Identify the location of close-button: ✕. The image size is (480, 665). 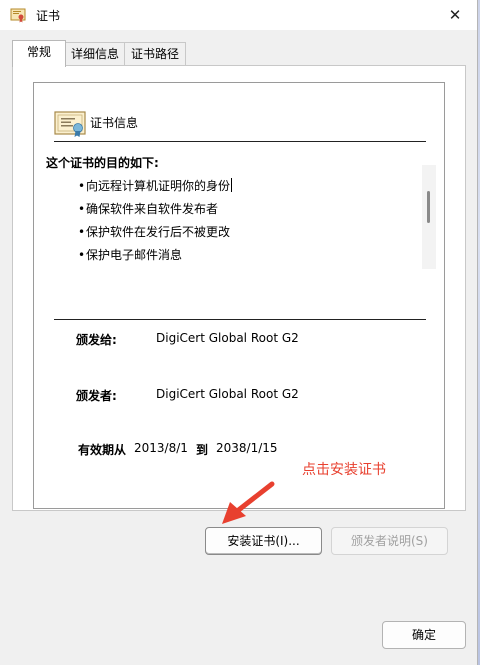
(455, 15).